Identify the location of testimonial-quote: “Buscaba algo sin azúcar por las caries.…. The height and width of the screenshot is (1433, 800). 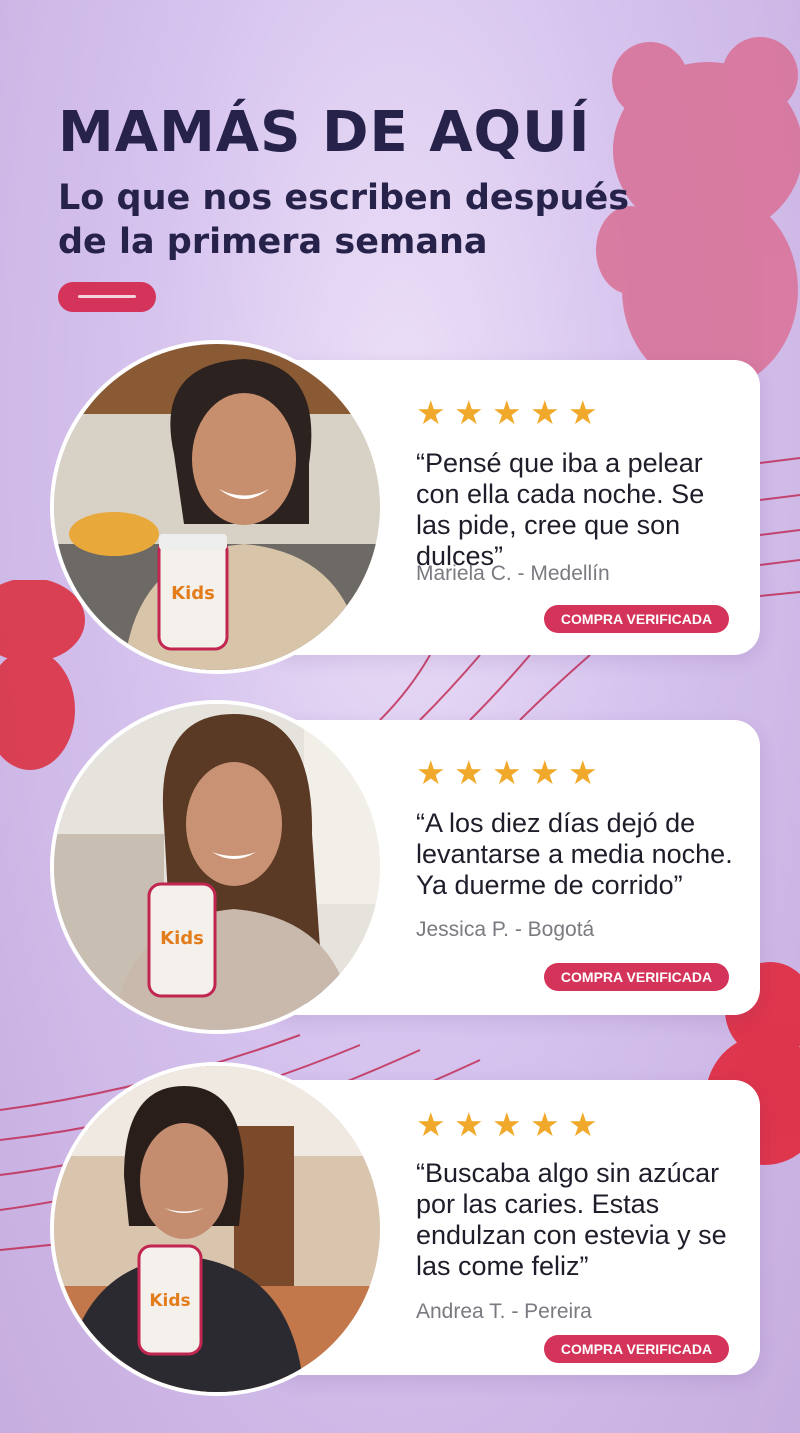
(571, 1219).